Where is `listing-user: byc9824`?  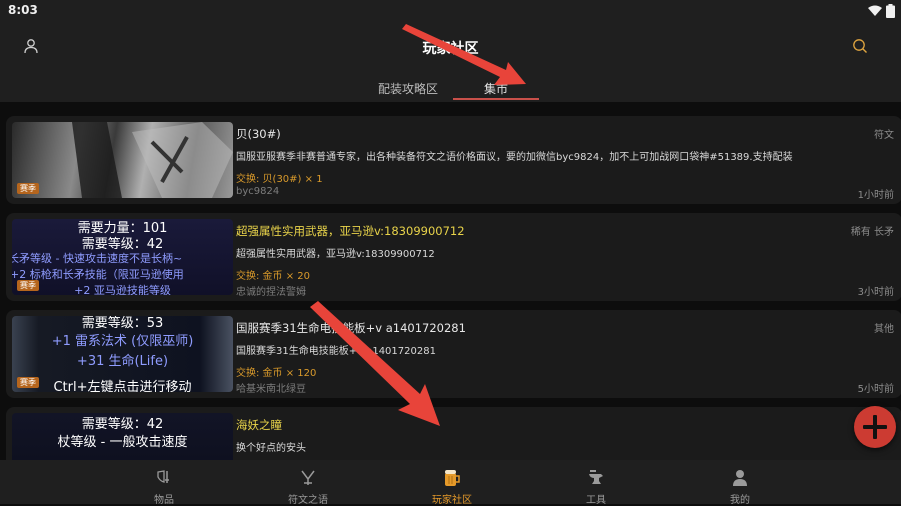
listing-user: byc9824 is located at coordinates (257, 191).